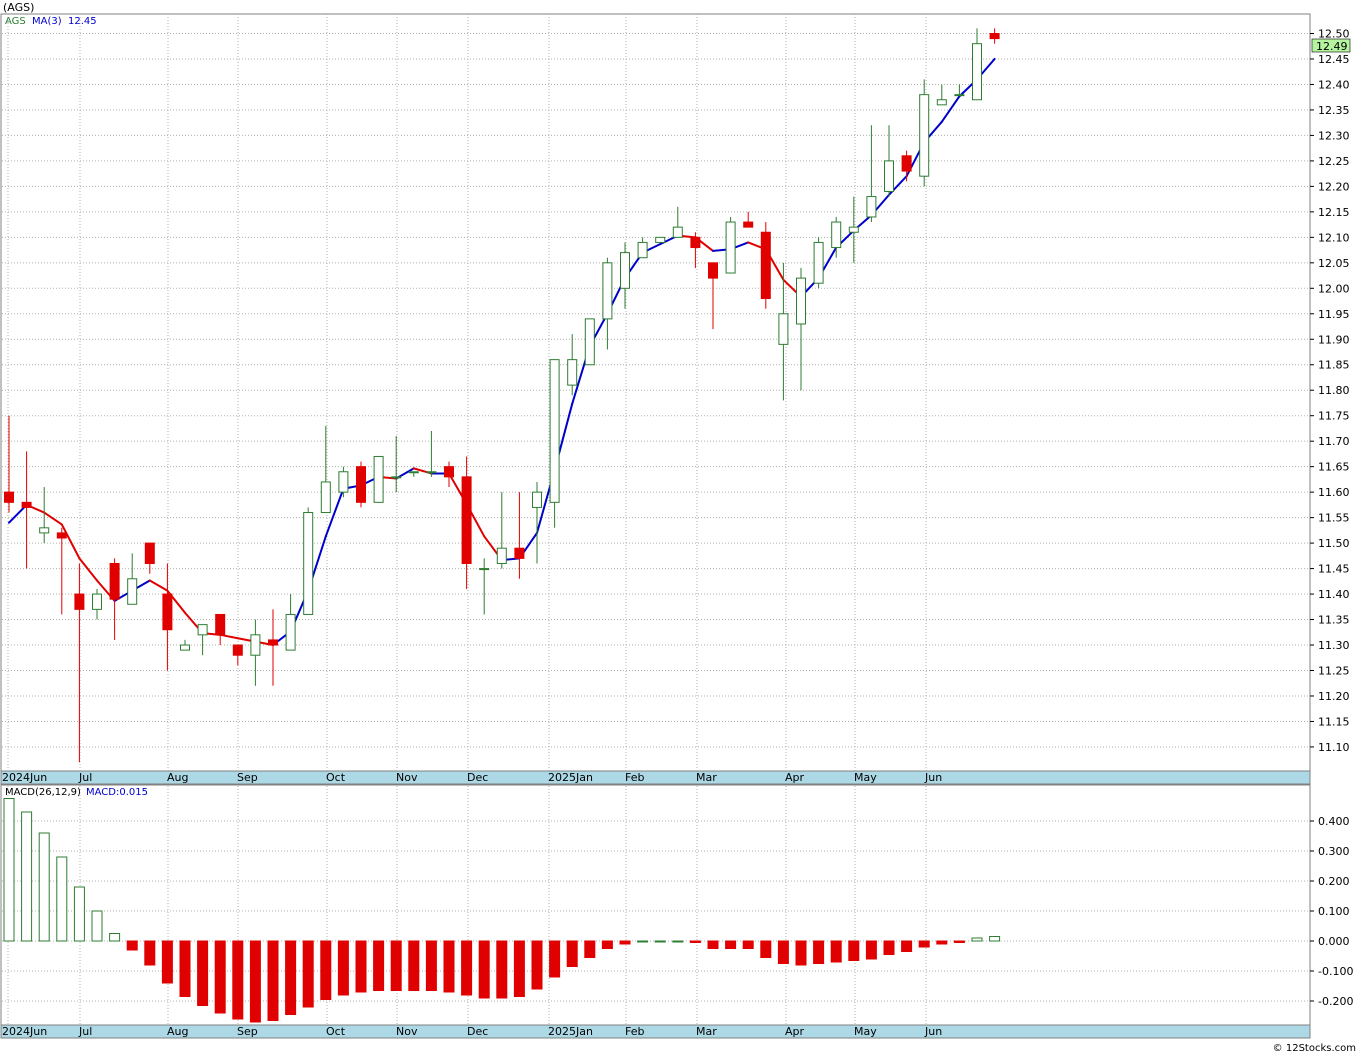 This screenshot has width=1360, height=1056. Describe the element at coordinates (15, 21) in the screenshot. I see `legend-symbol: AGS` at that location.